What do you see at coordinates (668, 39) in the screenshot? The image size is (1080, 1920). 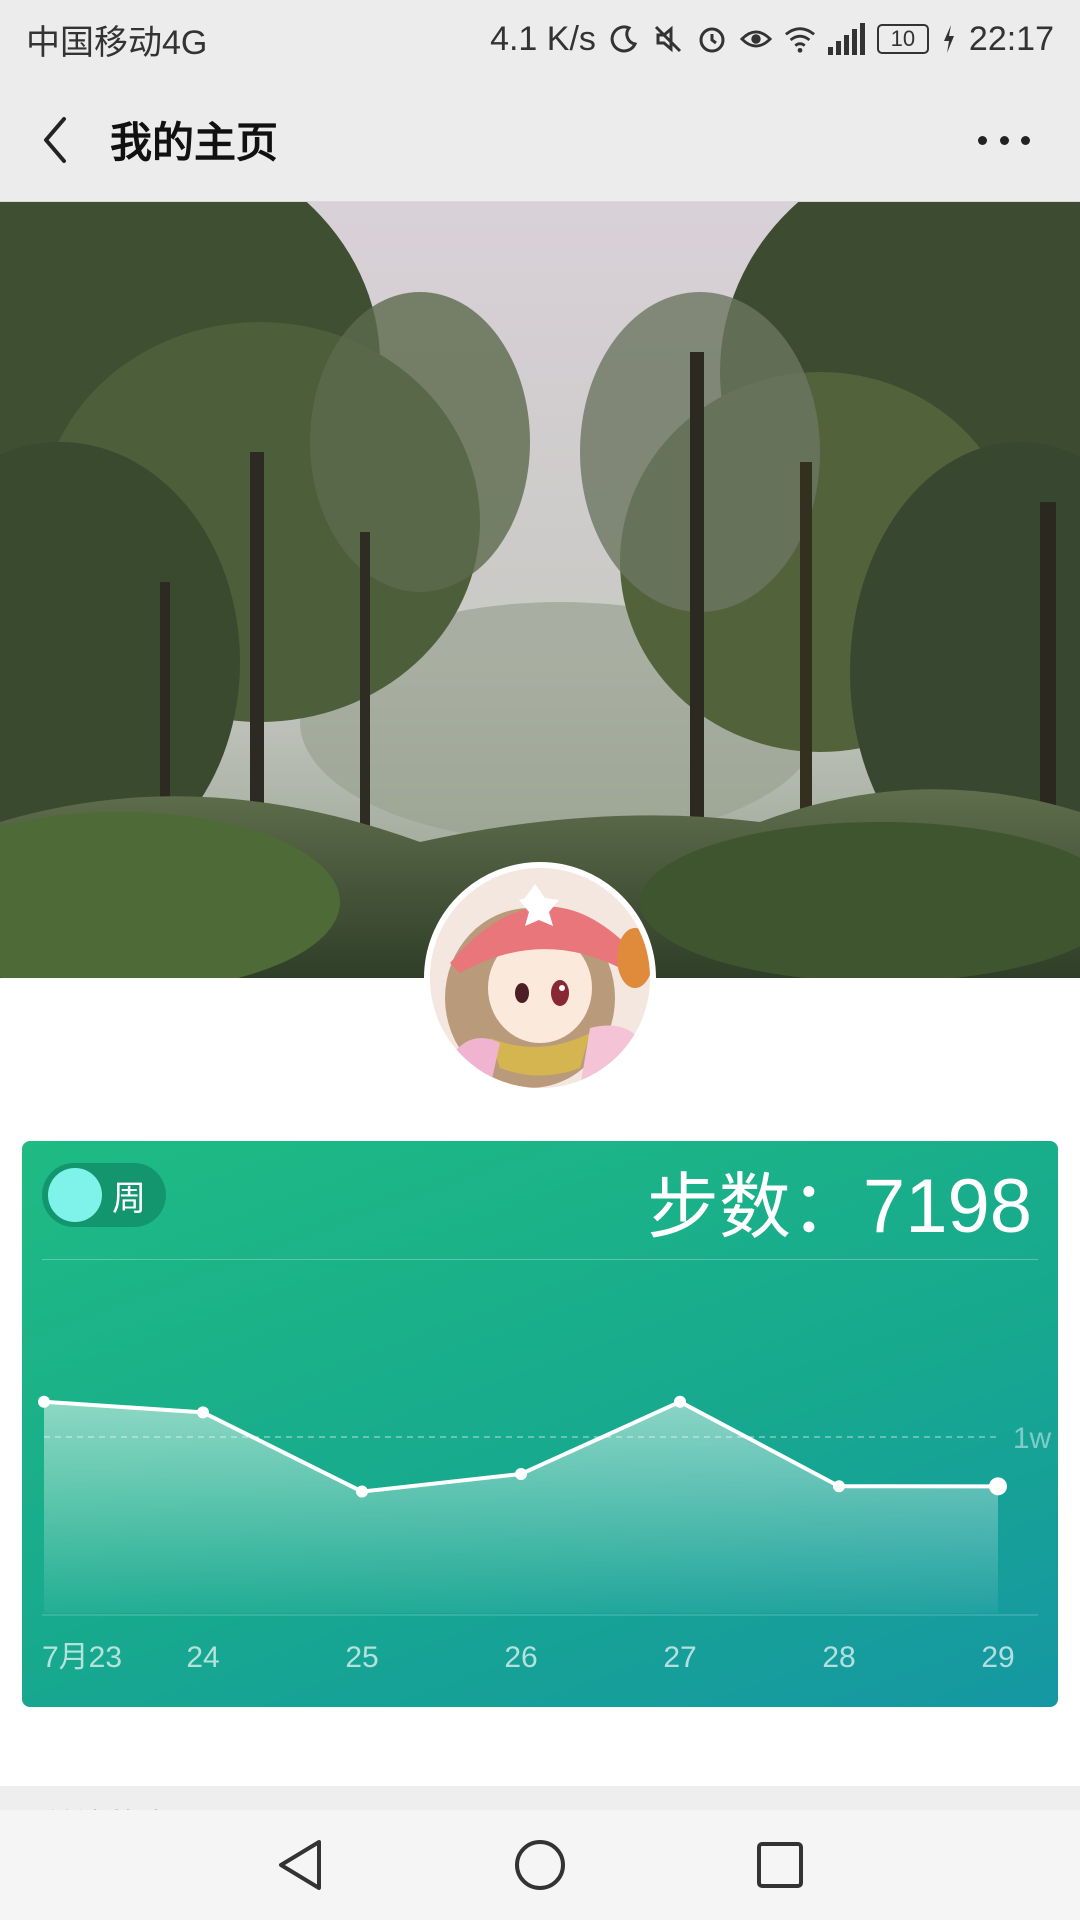 I see `mute-icon` at bounding box center [668, 39].